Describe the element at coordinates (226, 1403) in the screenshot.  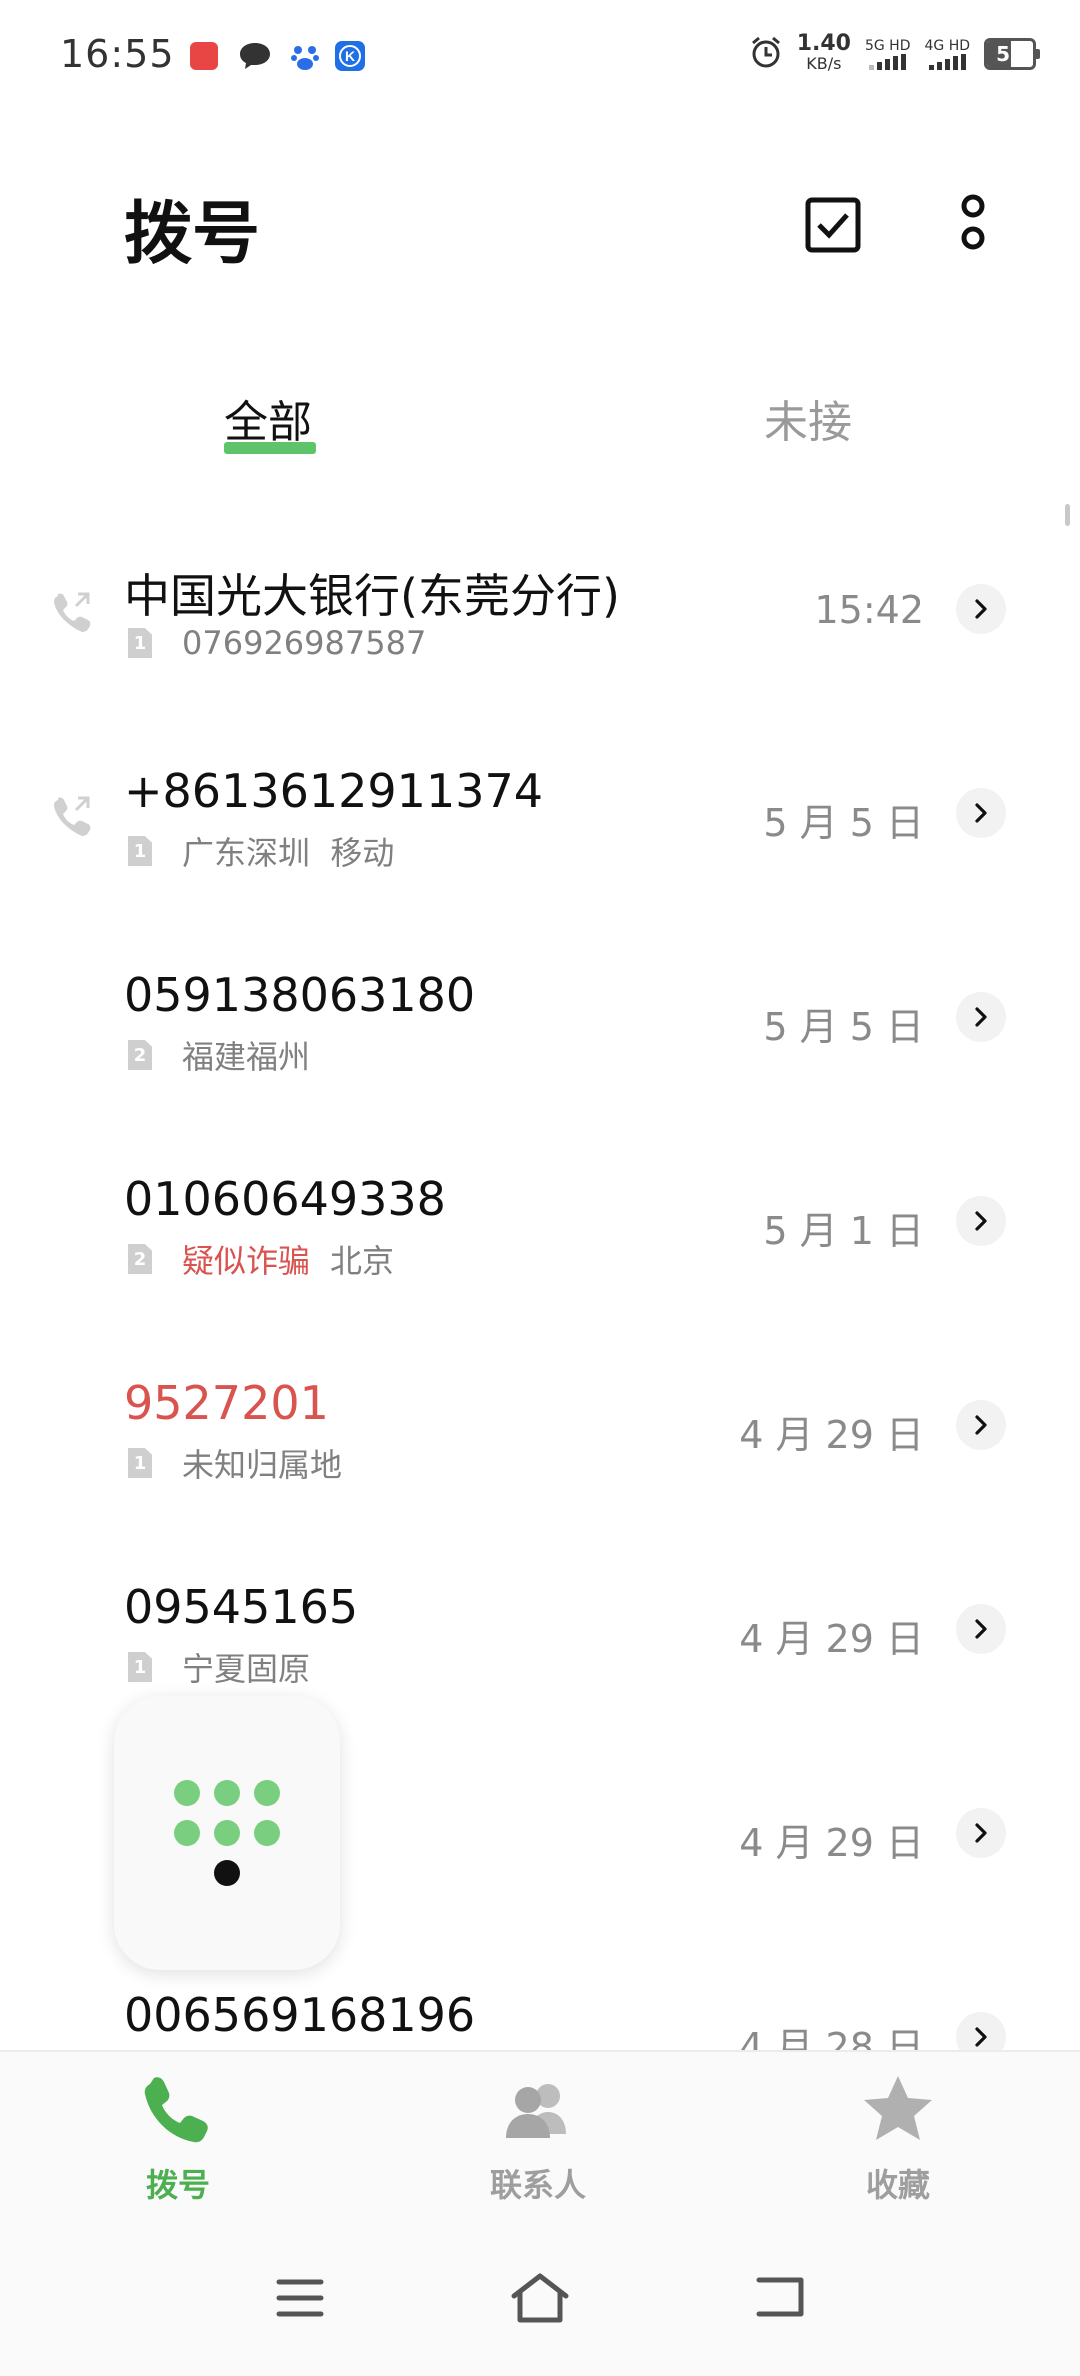
I see `call-number: 9527201` at that location.